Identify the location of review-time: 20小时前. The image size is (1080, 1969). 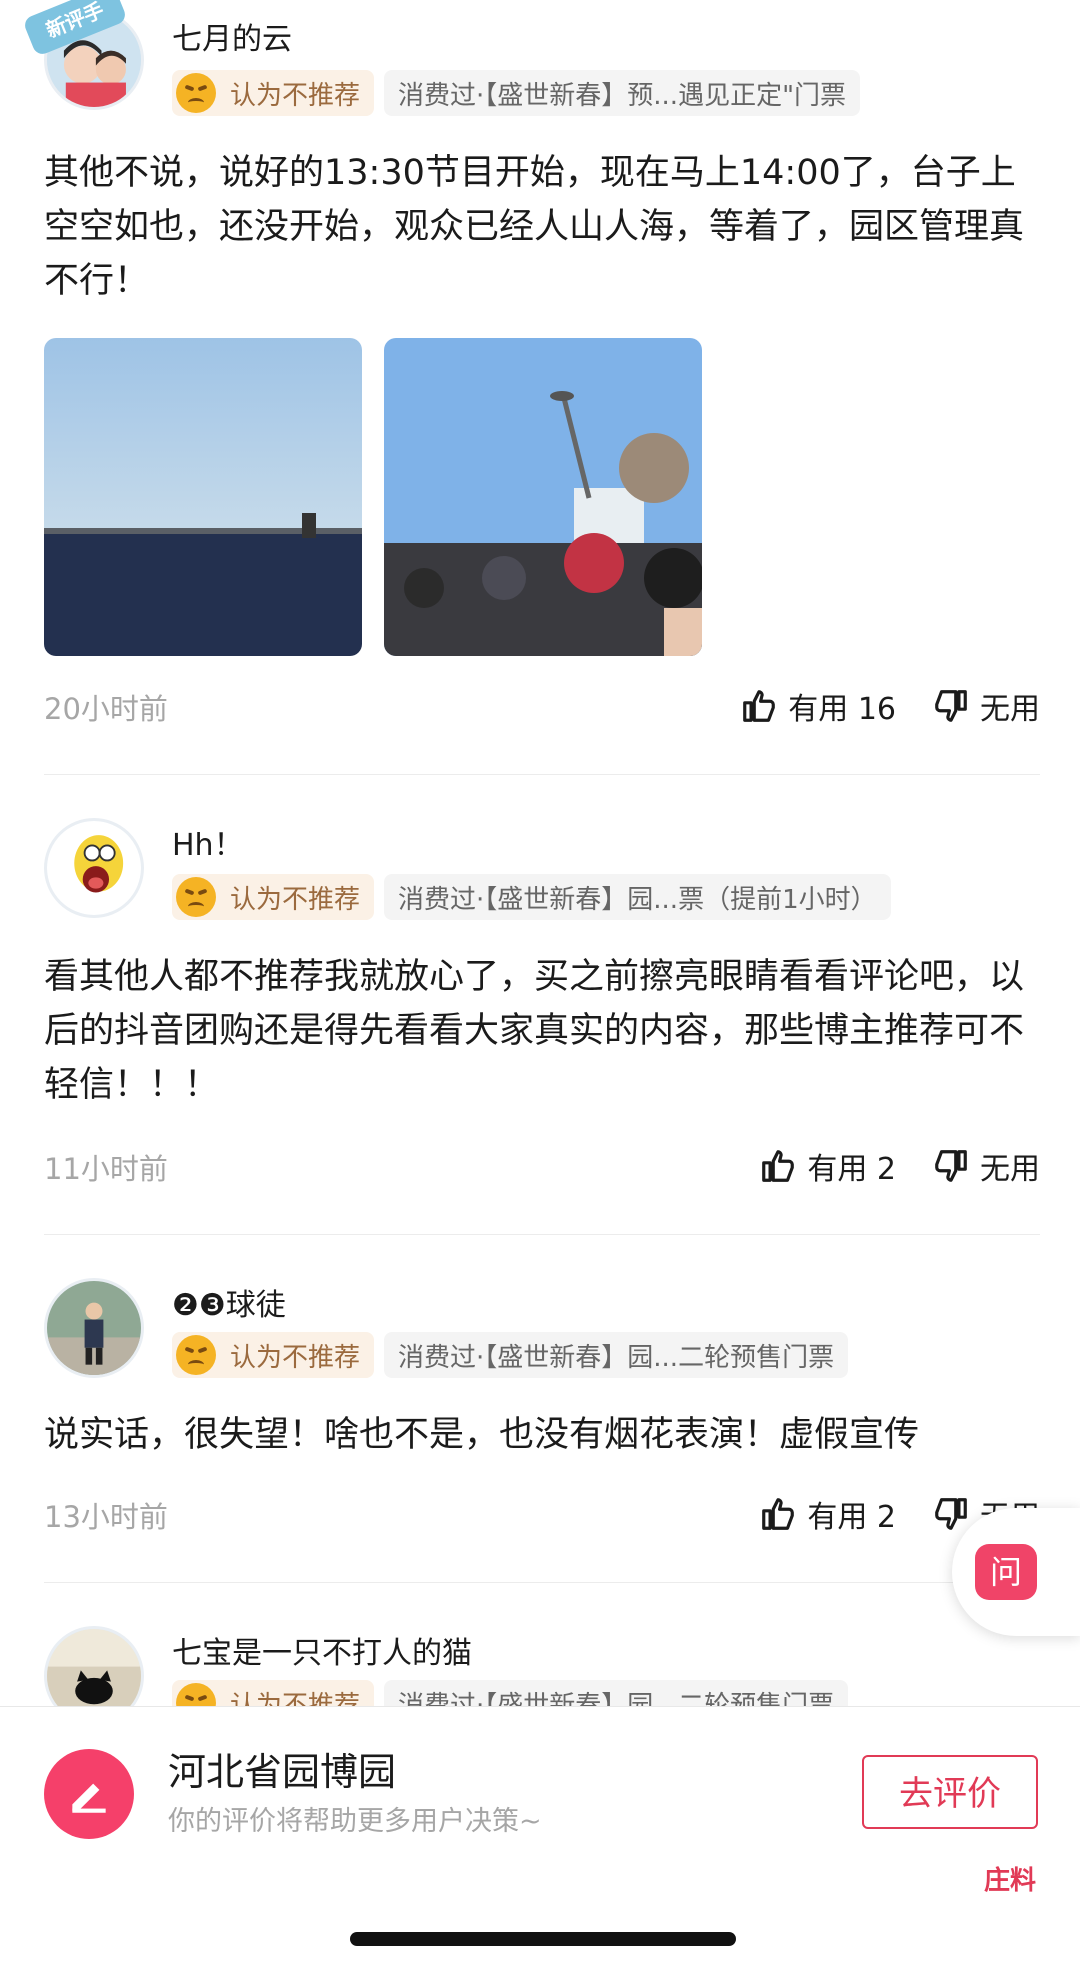
(106, 709).